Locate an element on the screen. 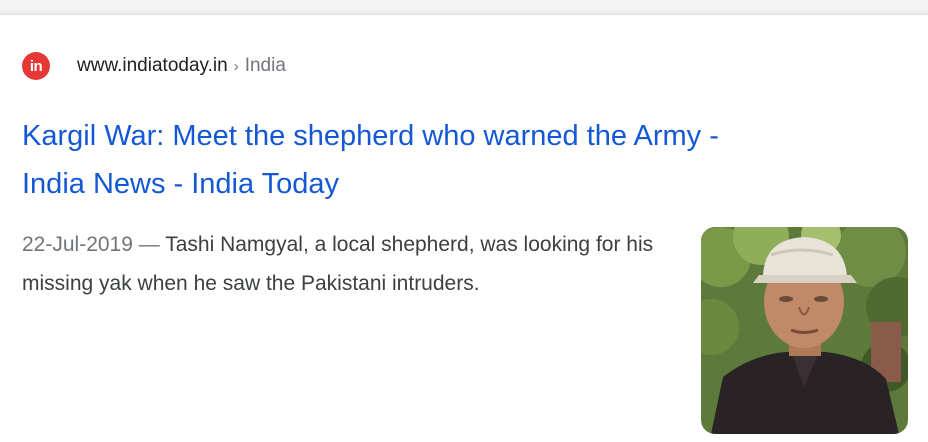 This screenshot has height=442, width=928. india-today-favicon-icon: in is located at coordinates (36, 66).